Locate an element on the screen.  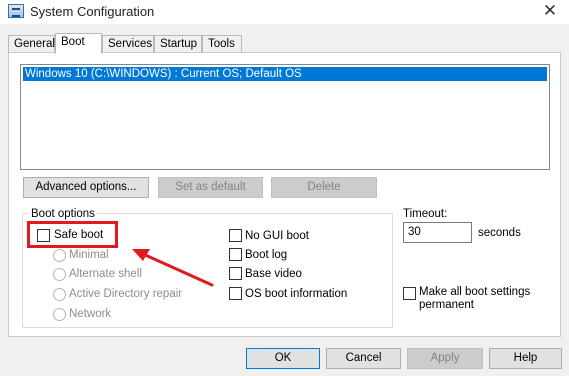
os-boot-information-label: OS boot information is located at coordinates (296, 294).